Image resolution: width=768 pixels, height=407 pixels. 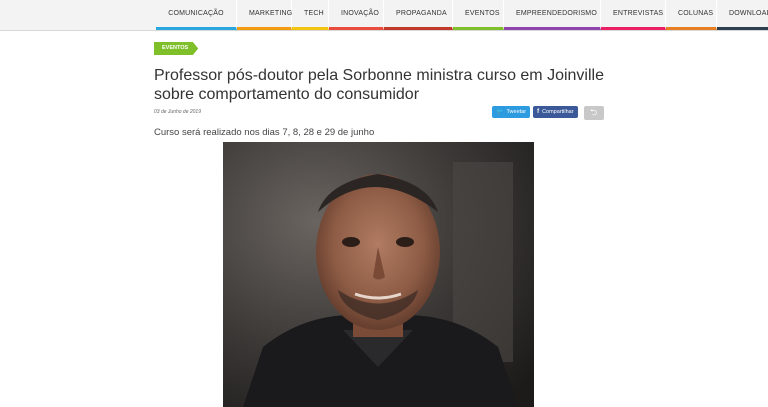 What do you see at coordinates (264, 15) in the screenshot?
I see `nav-marketing: MARKETING` at bounding box center [264, 15].